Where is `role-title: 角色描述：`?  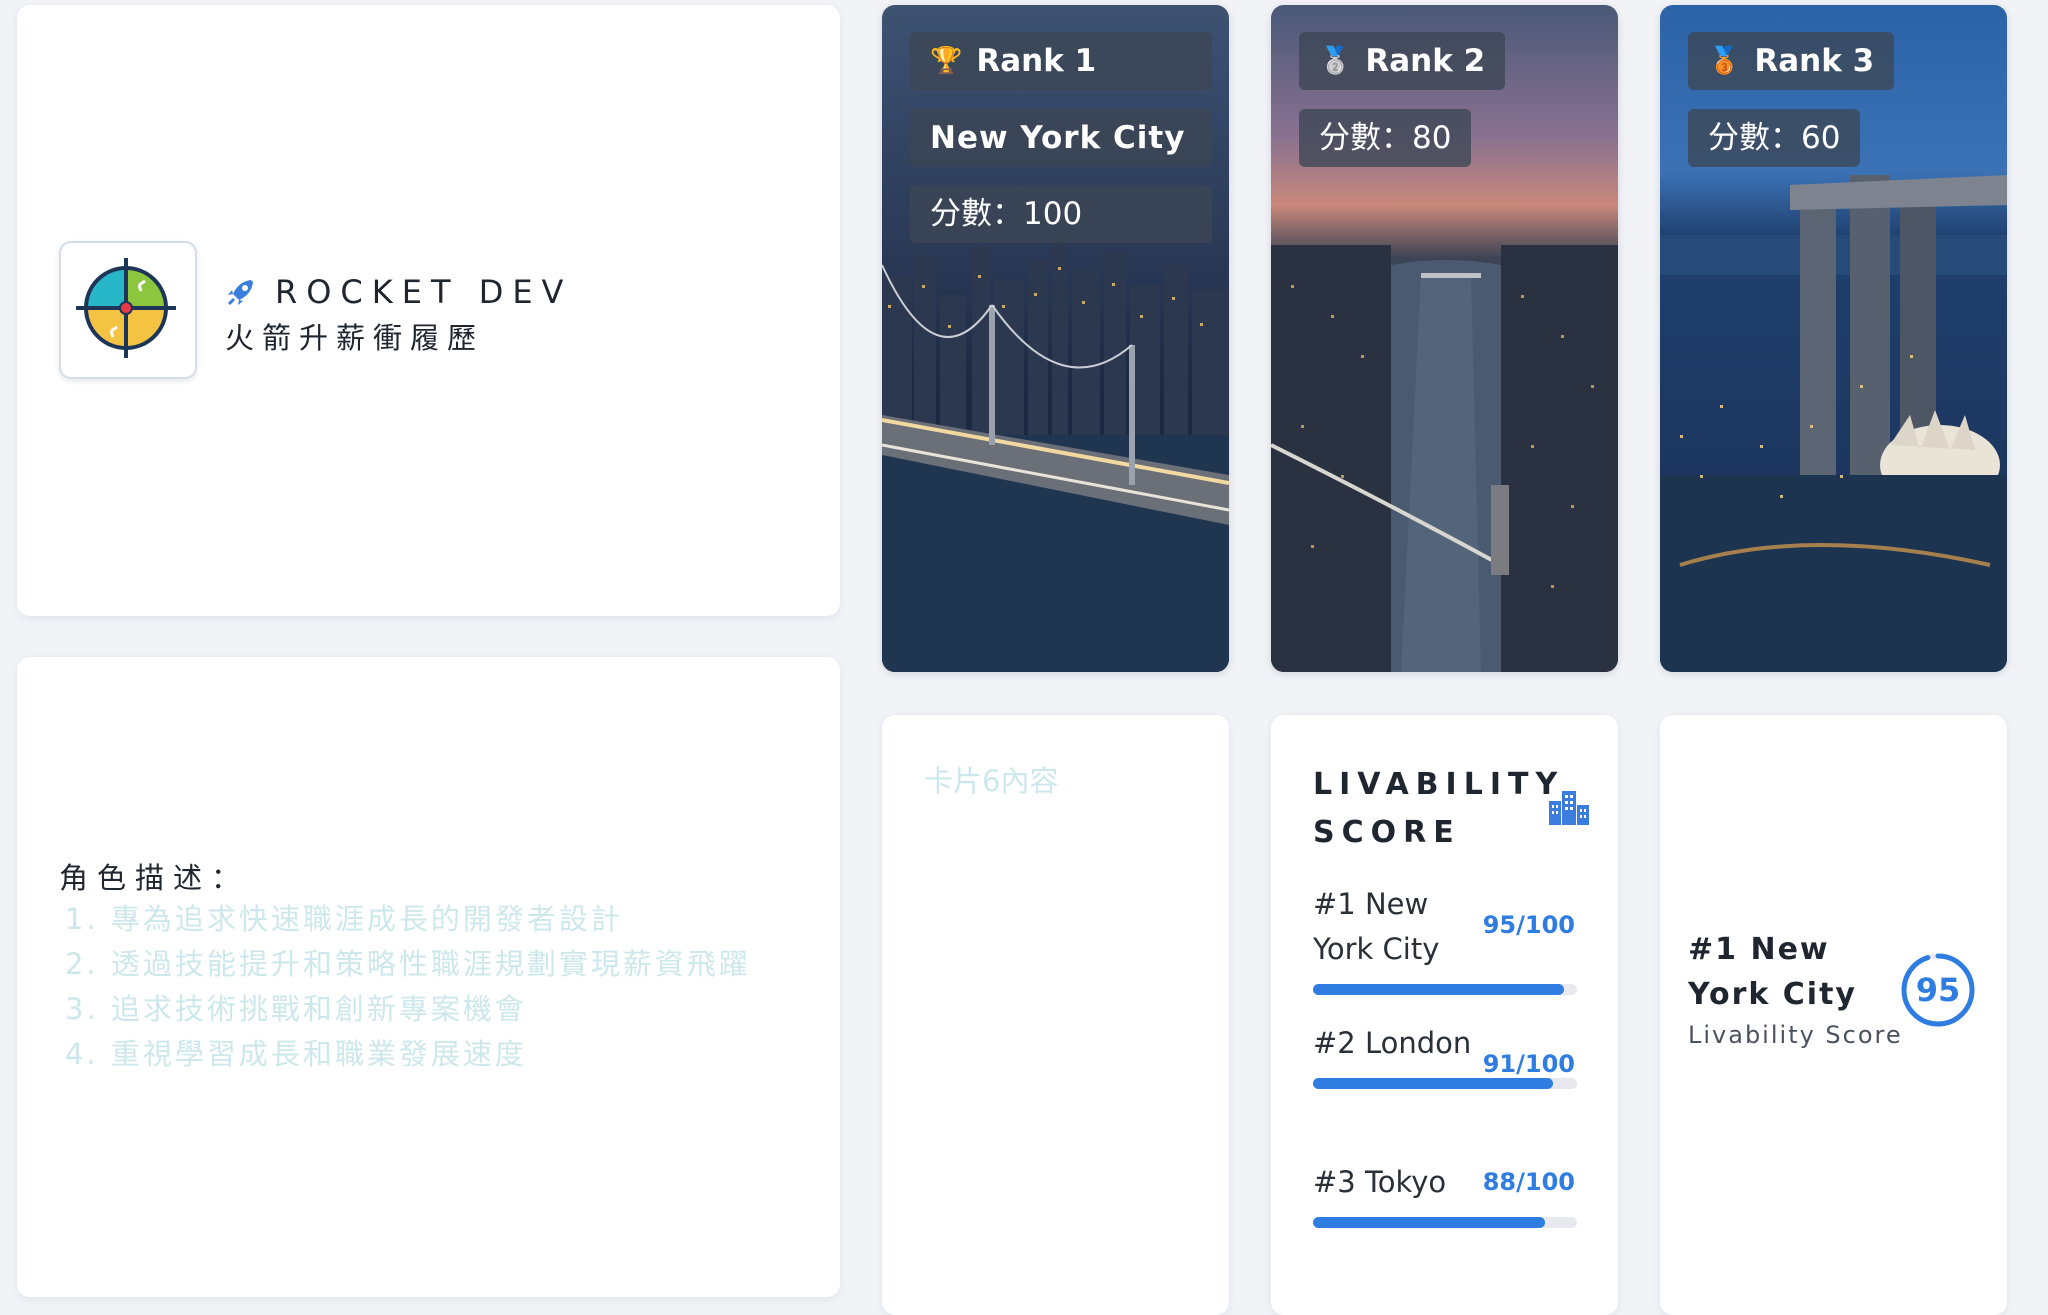
role-title: 角色描述： is located at coordinates (154, 878).